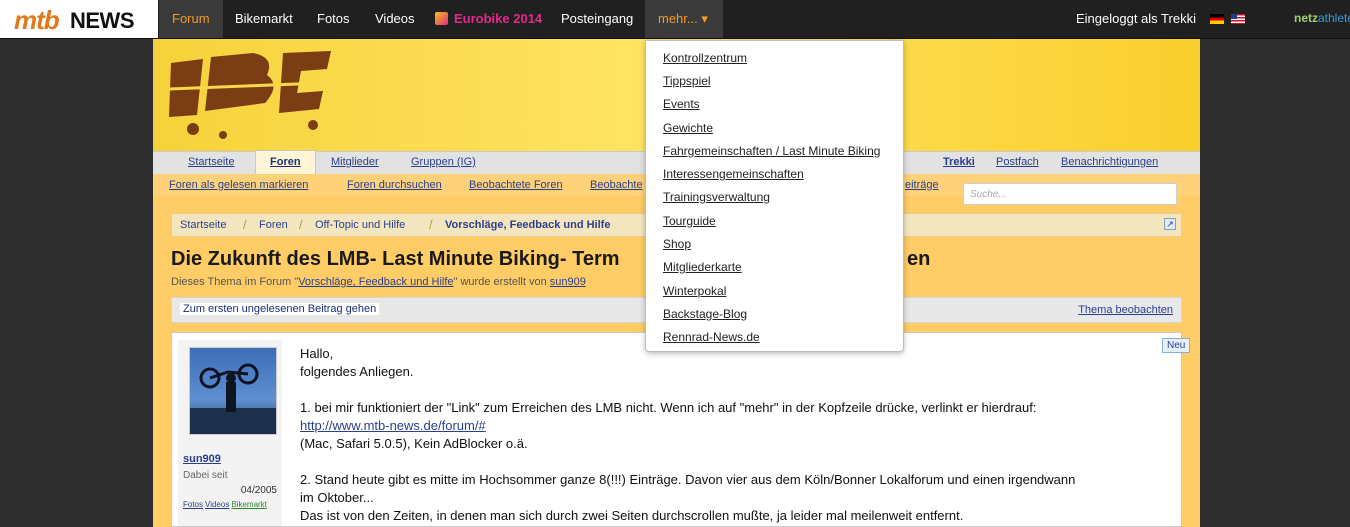 The height and width of the screenshot is (527, 1350). I want to click on logo-news-text: NEWS, so click(102, 20).